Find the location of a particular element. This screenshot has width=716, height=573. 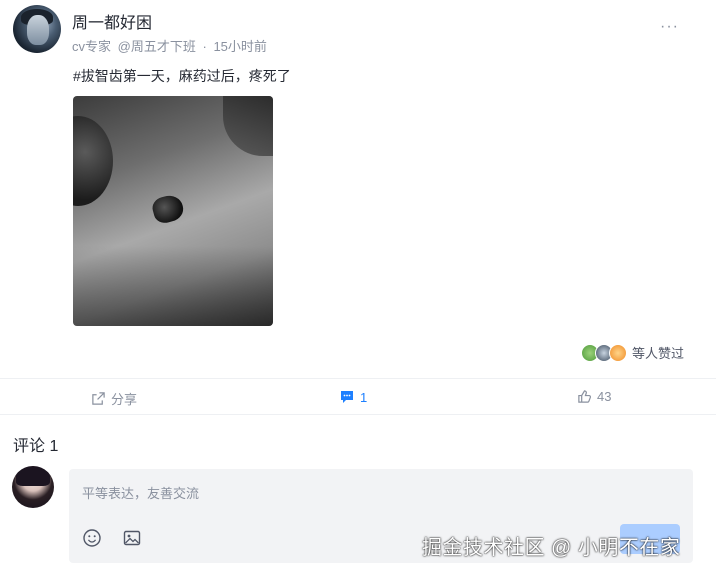

share-icon is located at coordinates (98, 398).